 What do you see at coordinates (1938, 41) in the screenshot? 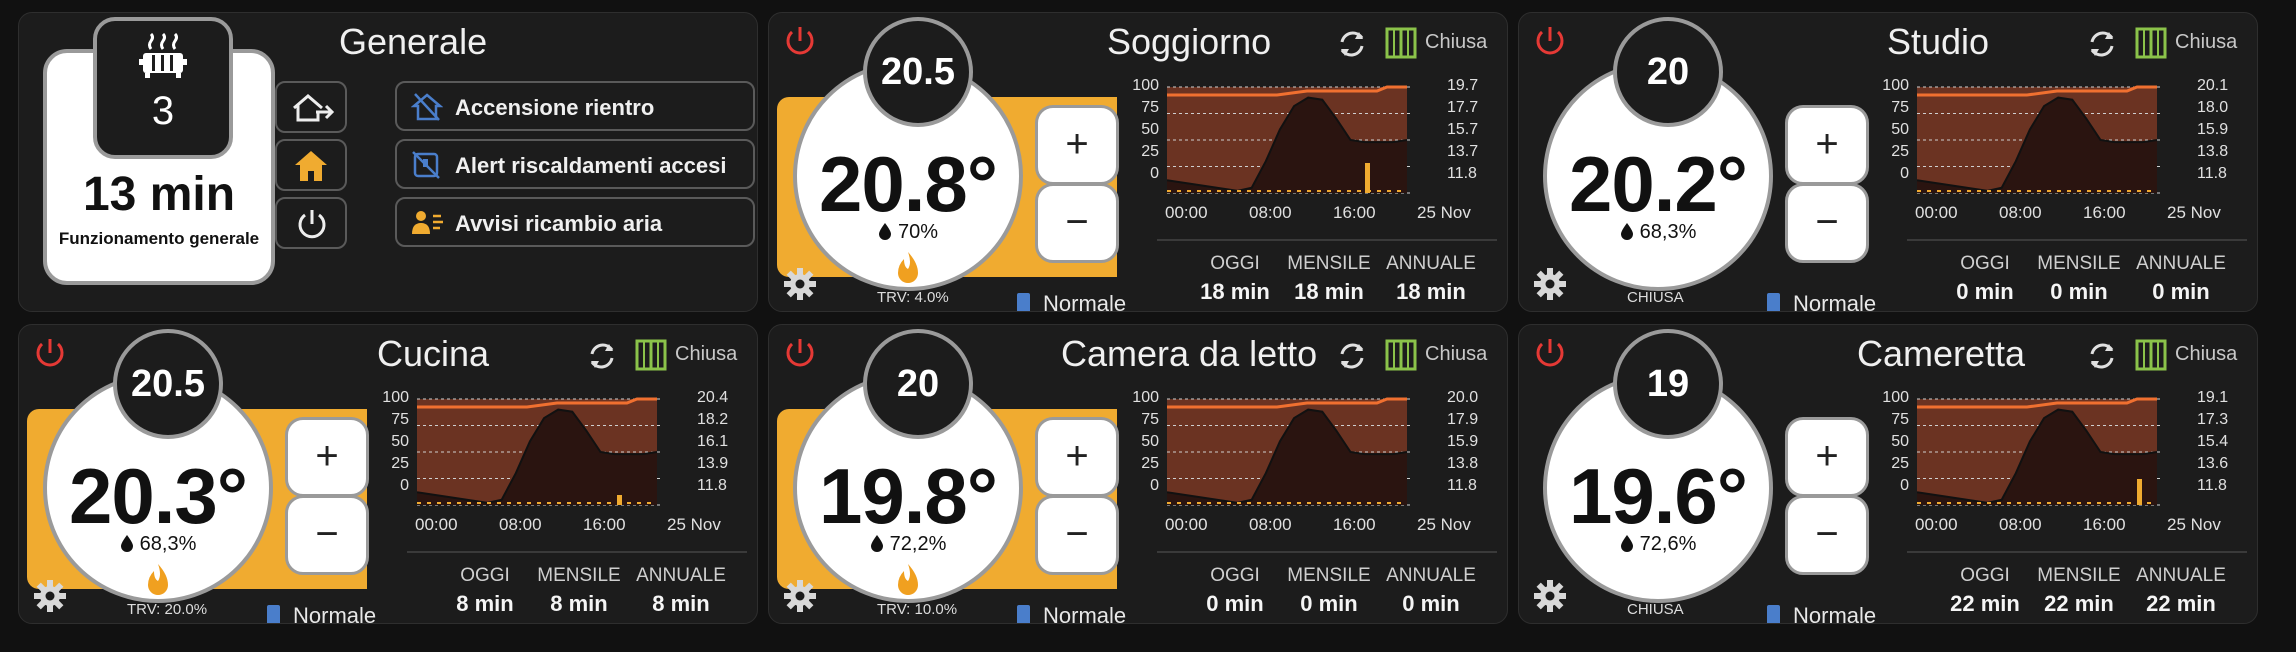
I see `room-title: Studio` at bounding box center [1938, 41].